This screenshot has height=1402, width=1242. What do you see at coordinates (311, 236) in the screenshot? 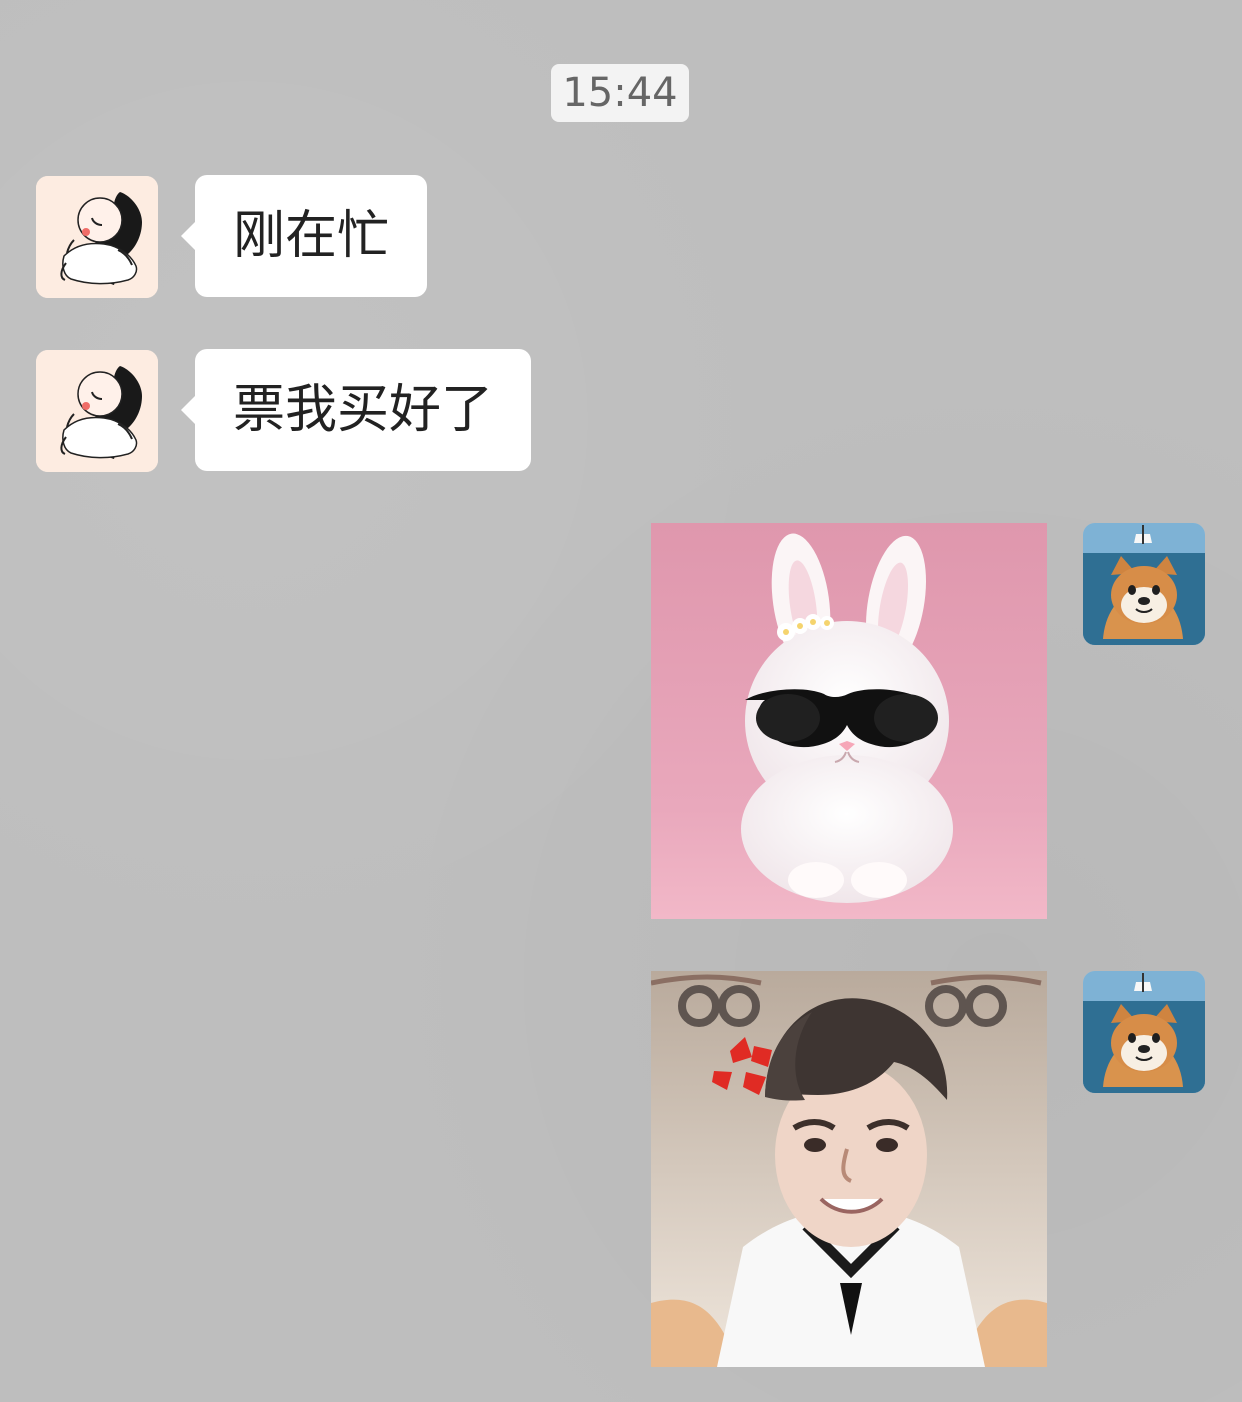
I see `message-text: 刚在忙` at bounding box center [311, 236].